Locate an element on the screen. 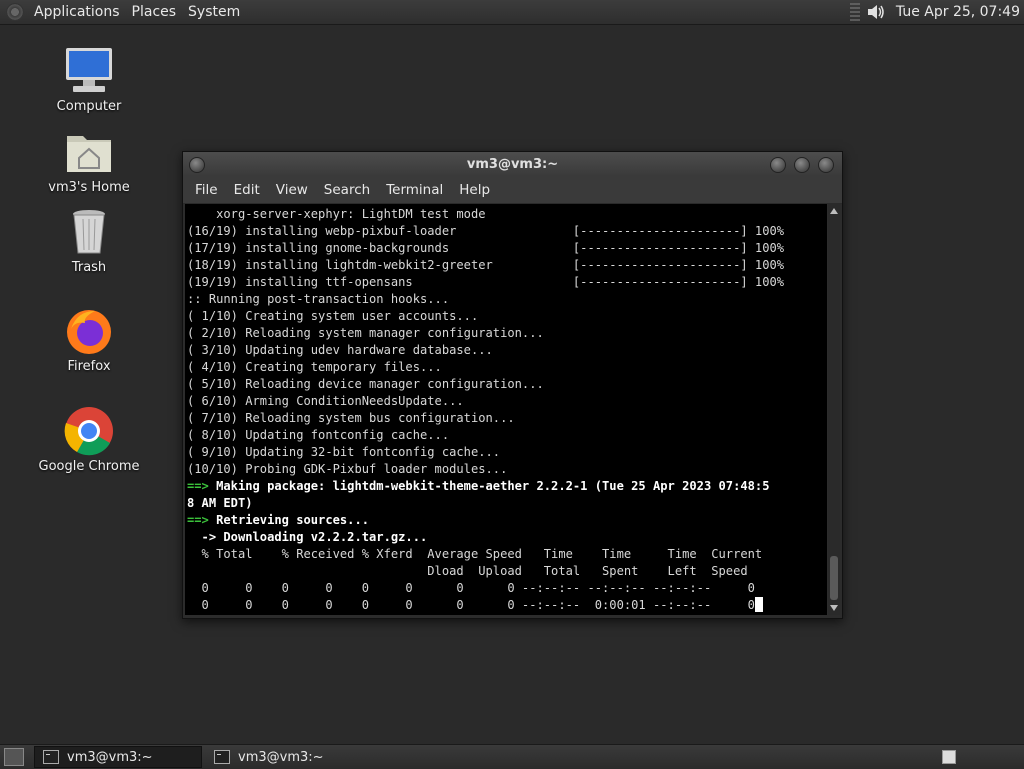 The width and height of the screenshot is (1024, 769). desktop-icon-trash: Trash is located at coordinates (89, 241).